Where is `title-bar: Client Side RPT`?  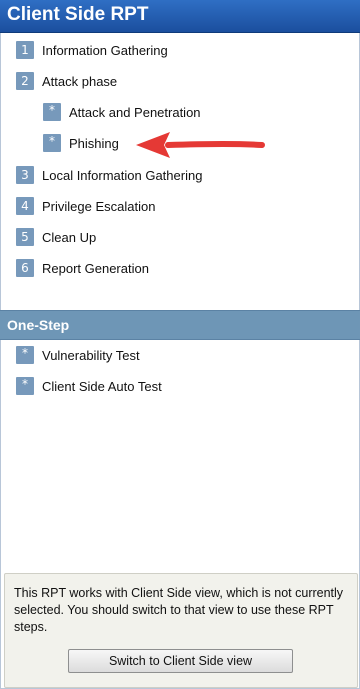 title-bar: Client Side RPT is located at coordinates (180, 16).